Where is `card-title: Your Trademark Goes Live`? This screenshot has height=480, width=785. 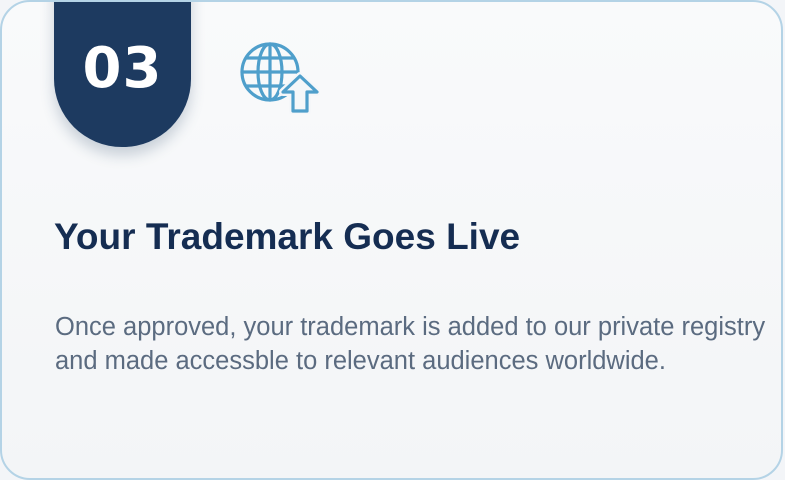
card-title: Your Trademark Goes Live is located at coordinates (287, 236).